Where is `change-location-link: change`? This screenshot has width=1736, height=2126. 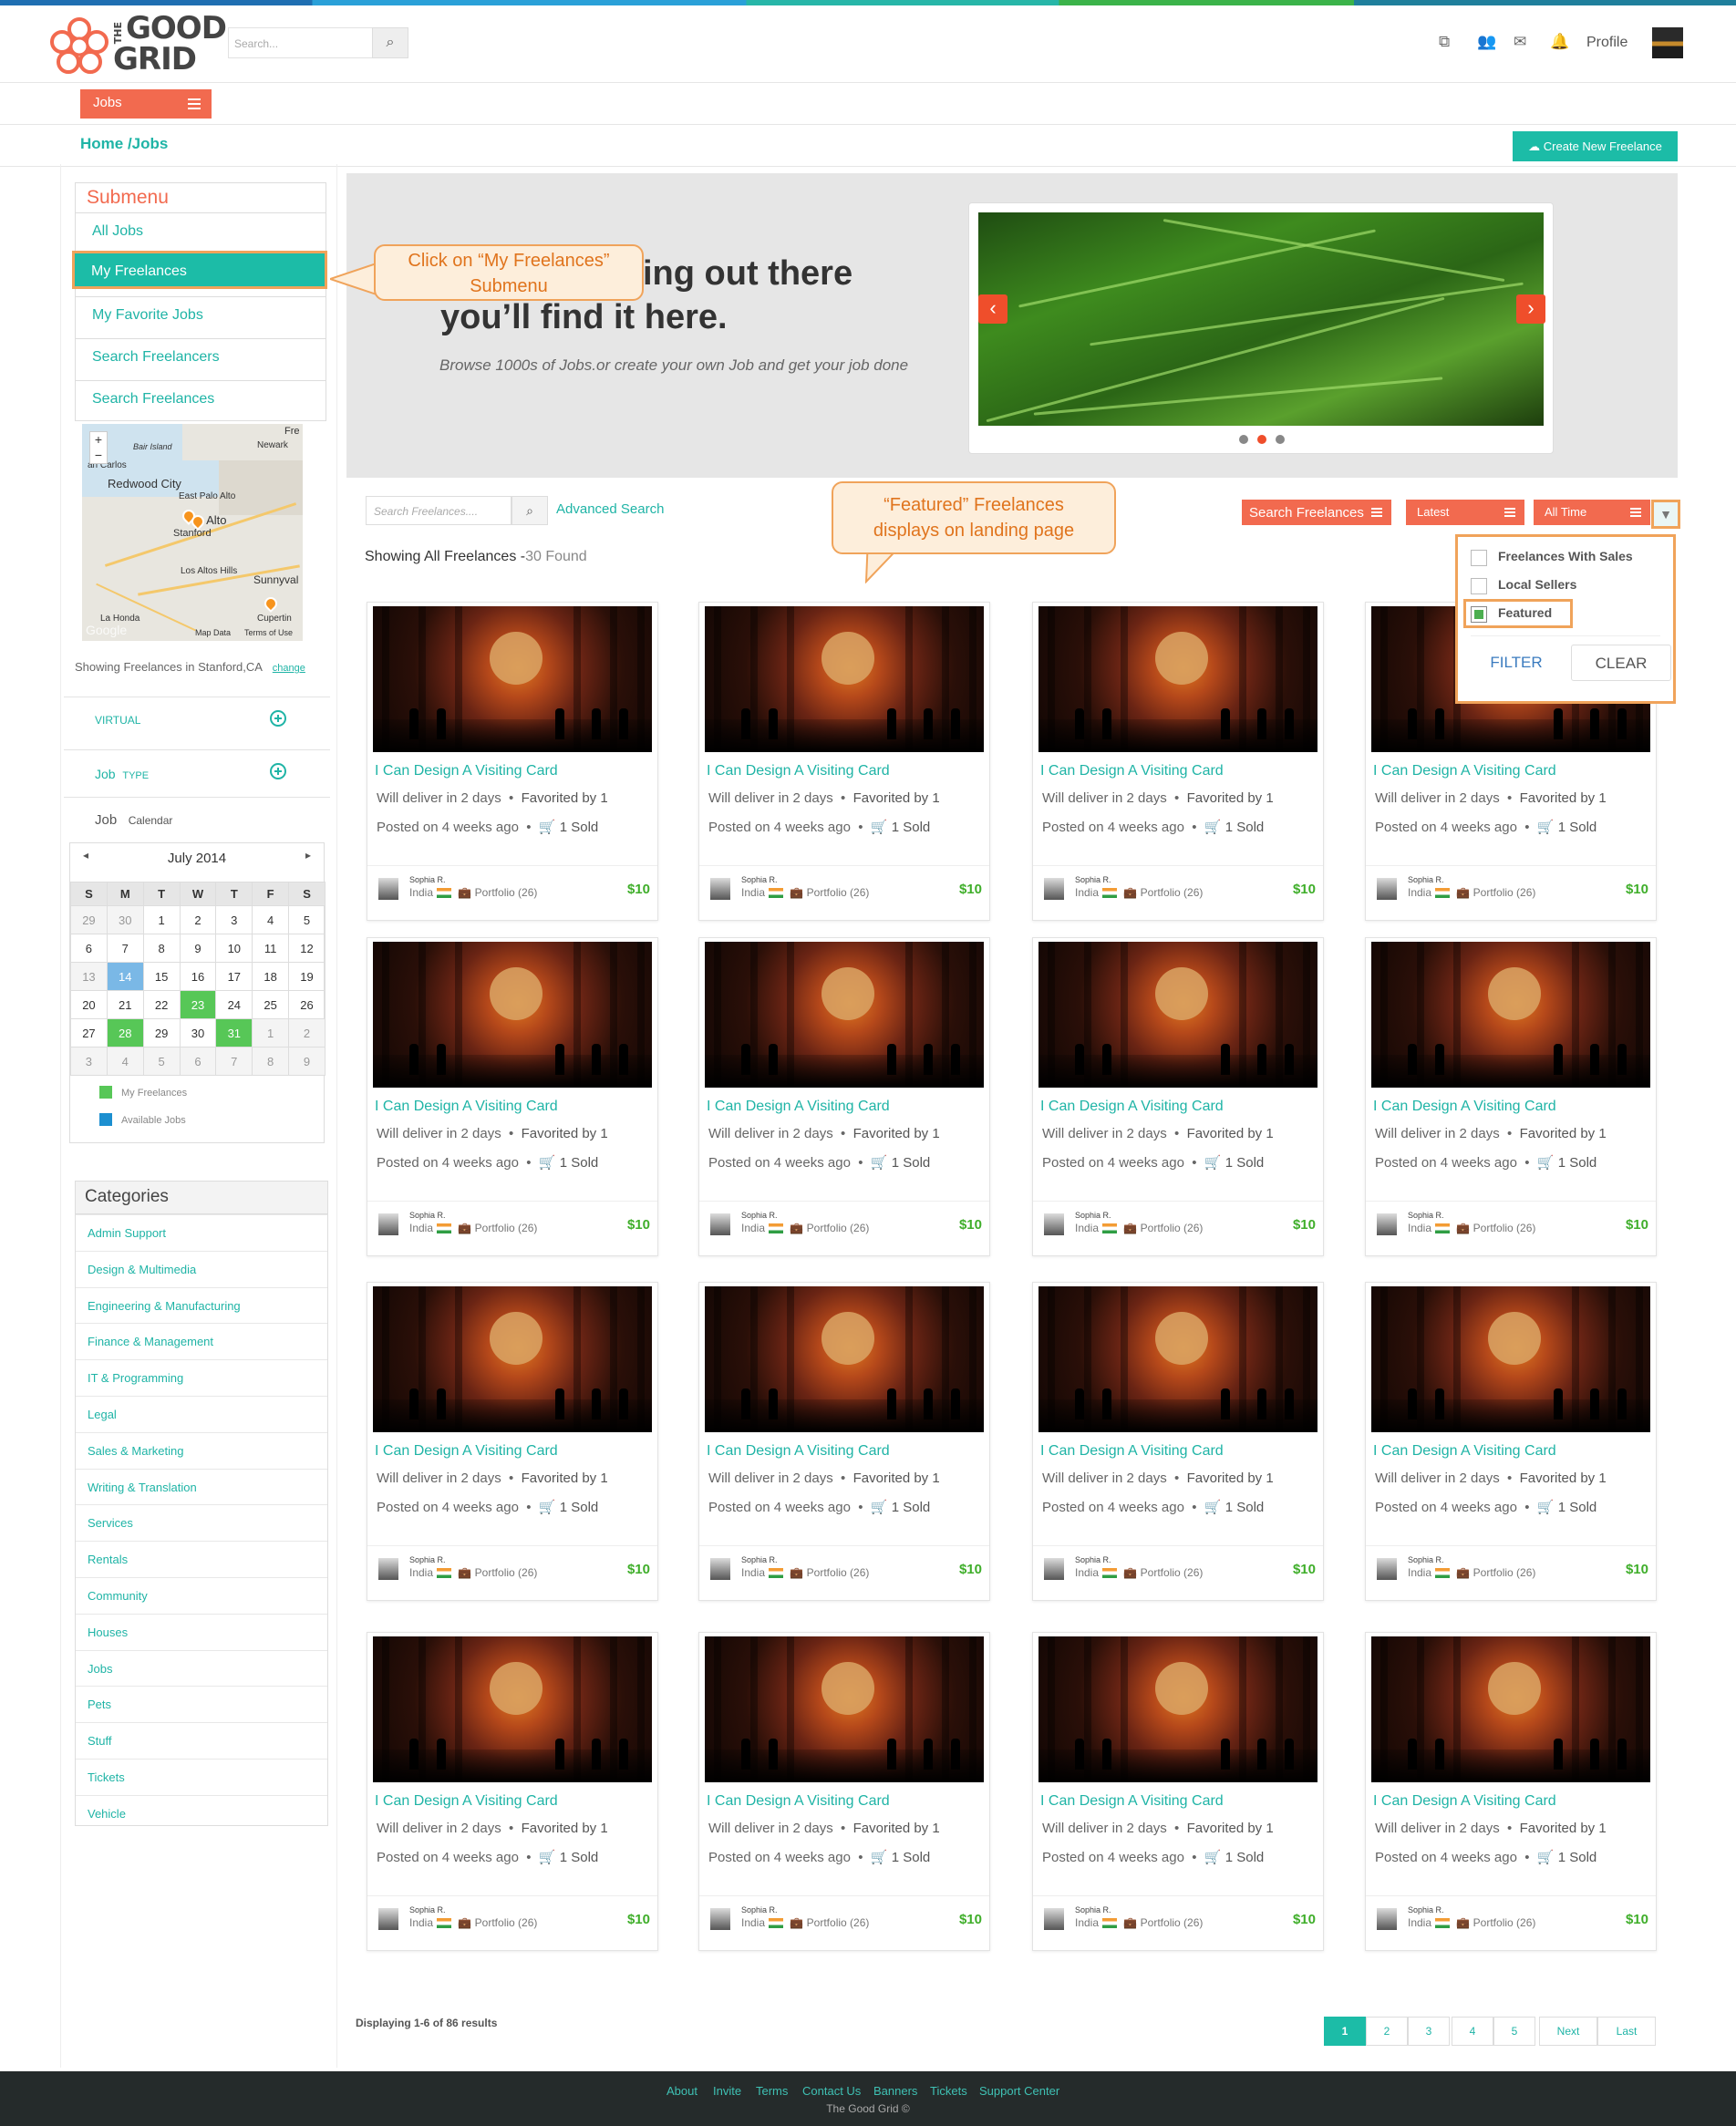
change-location-link: change is located at coordinates (289, 668).